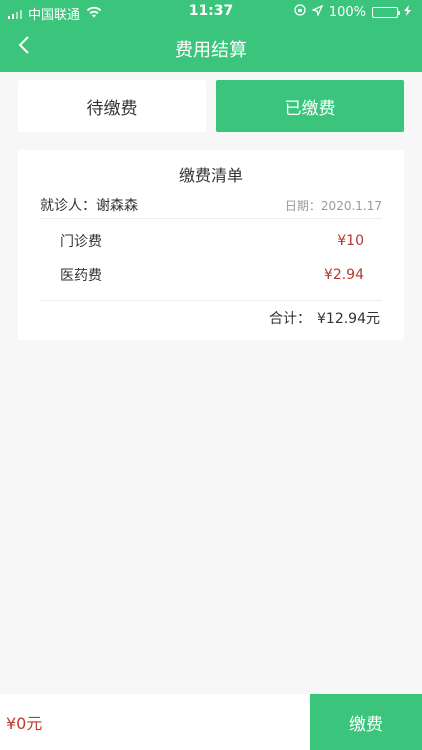  What do you see at coordinates (408, 12) in the screenshot?
I see `charging-icon` at bounding box center [408, 12].